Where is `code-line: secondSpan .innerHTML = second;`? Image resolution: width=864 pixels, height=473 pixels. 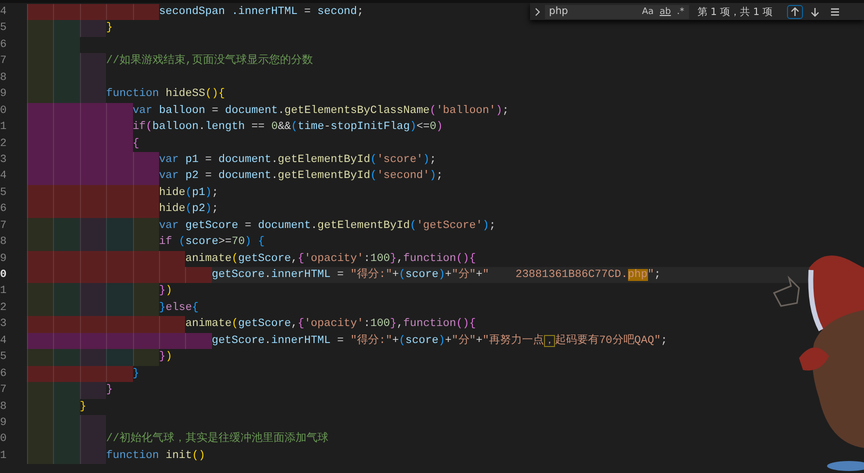 code-line: secondSpan .innerHTML = second; is located at coordinates (261, 12).